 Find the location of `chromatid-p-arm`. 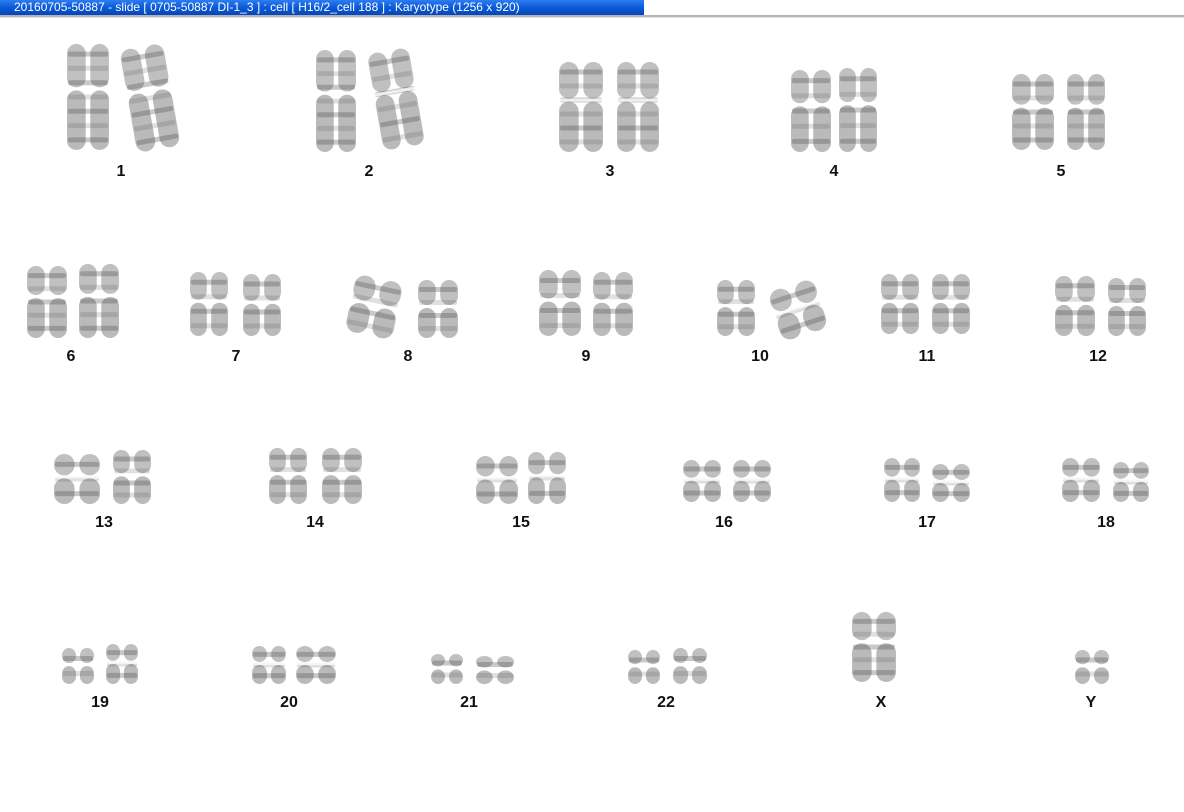

chromatid-p-arm is located at coordinates (402, 68).